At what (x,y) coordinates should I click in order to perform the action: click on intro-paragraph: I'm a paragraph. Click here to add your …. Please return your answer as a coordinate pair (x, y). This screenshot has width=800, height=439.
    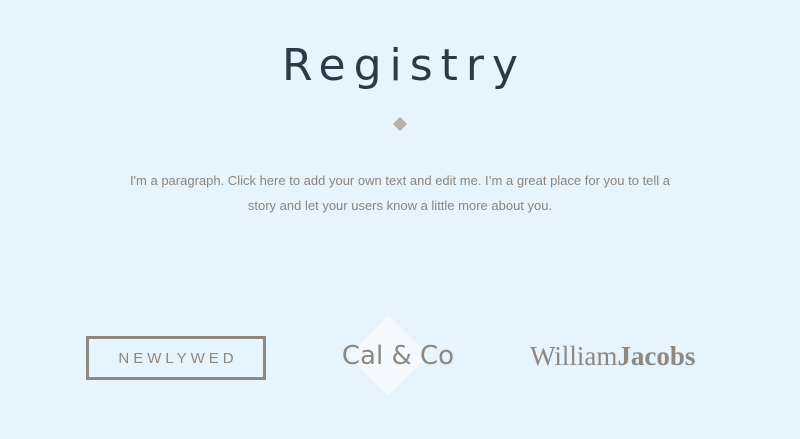
    Looking at the image, I should click on (400, 193).